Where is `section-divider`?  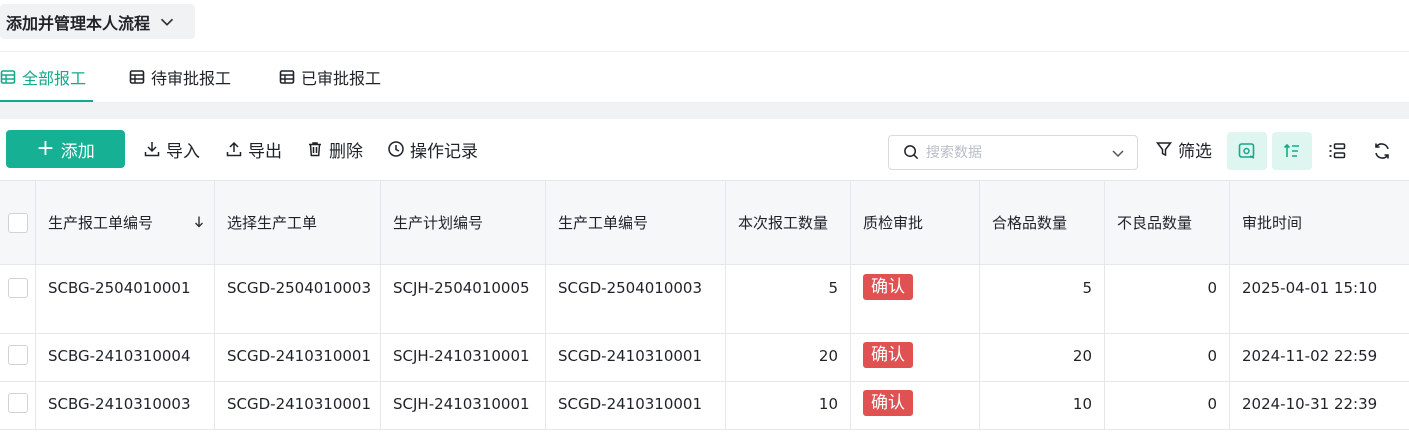
section-divider is located at coordinates (704, 110).